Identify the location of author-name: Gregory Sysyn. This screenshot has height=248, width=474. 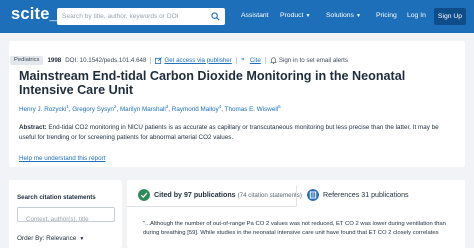
(93, 110).